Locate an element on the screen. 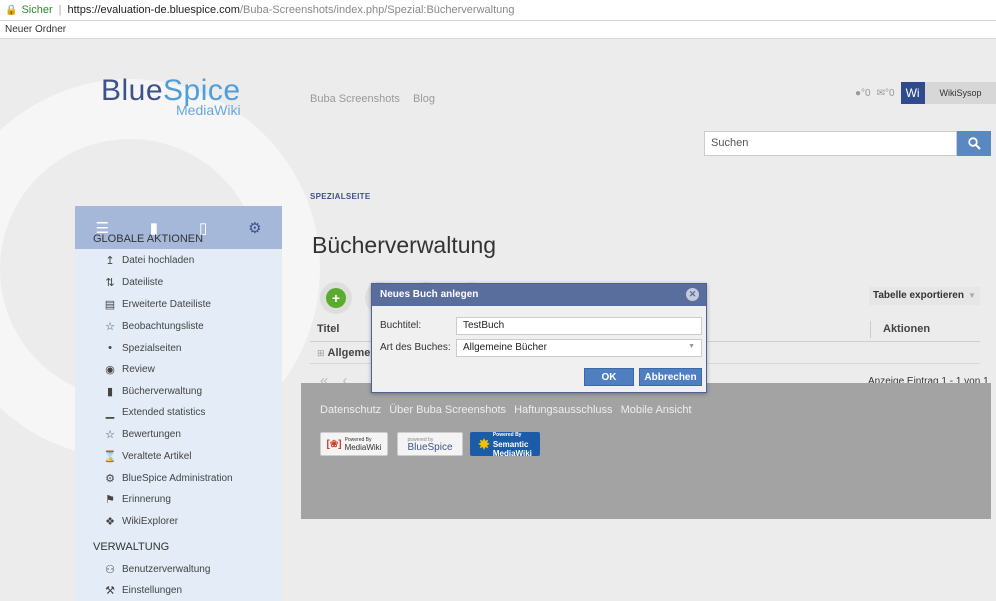 The width and height of the screenshot is (996, 601). footer-link-datenschutz: Datenschutz is located at coordinates (350, 410).